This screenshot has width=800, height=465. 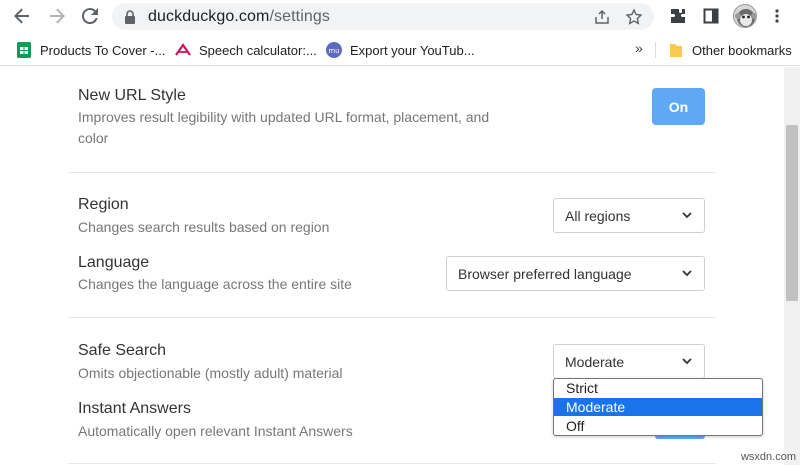 What do you see at coordinates (134, 408) in the screenshot?
I see `instant-answers-title: Instant Answers` at bounding box center [134, 408].